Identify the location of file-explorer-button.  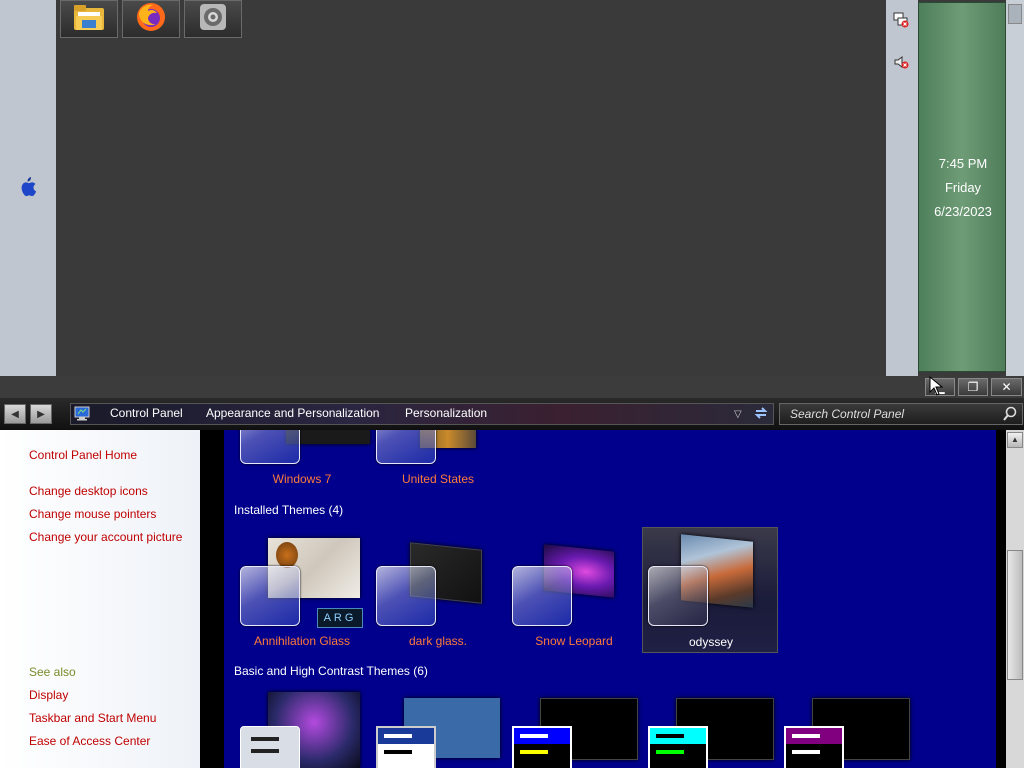
(89, 19).